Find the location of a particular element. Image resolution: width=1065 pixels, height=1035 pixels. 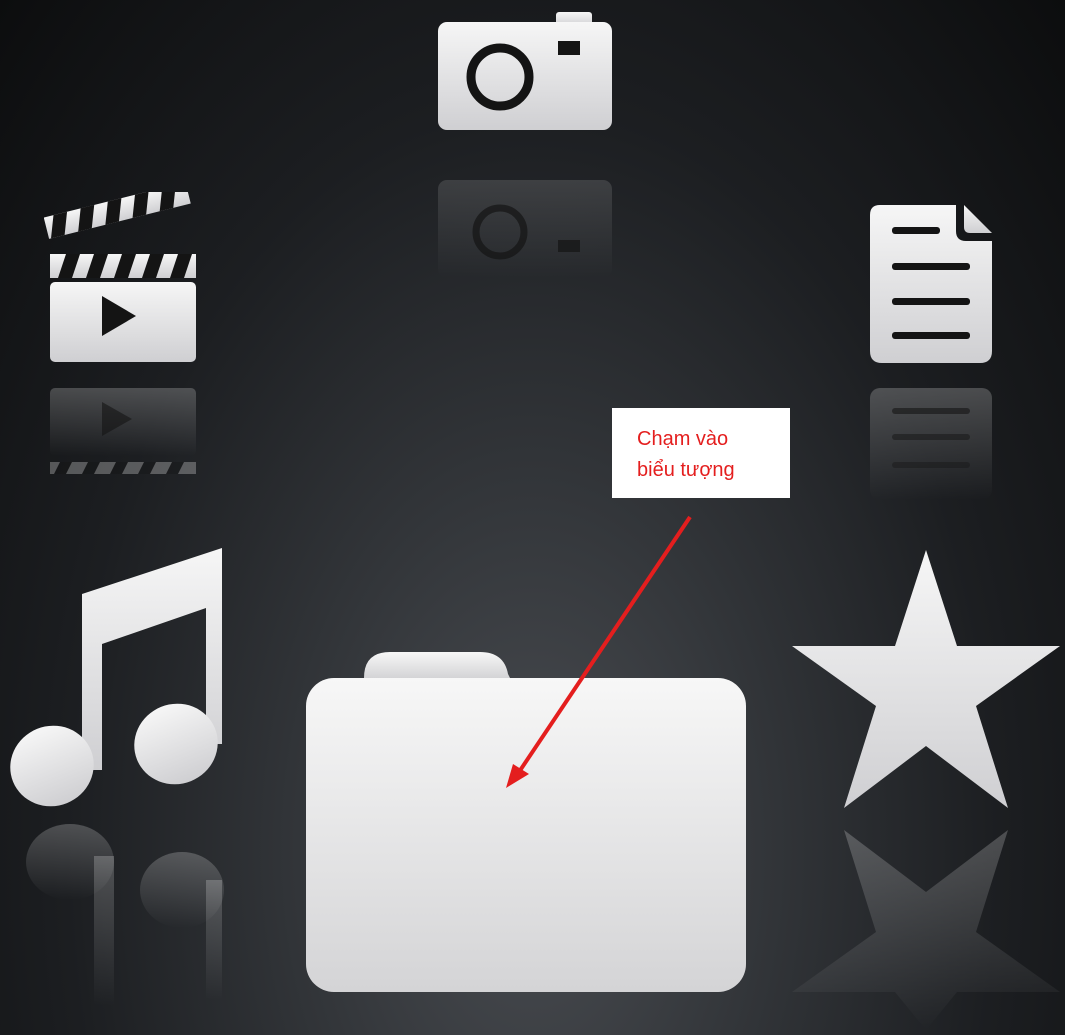

video-reflection is located at coordinates (123, 443).